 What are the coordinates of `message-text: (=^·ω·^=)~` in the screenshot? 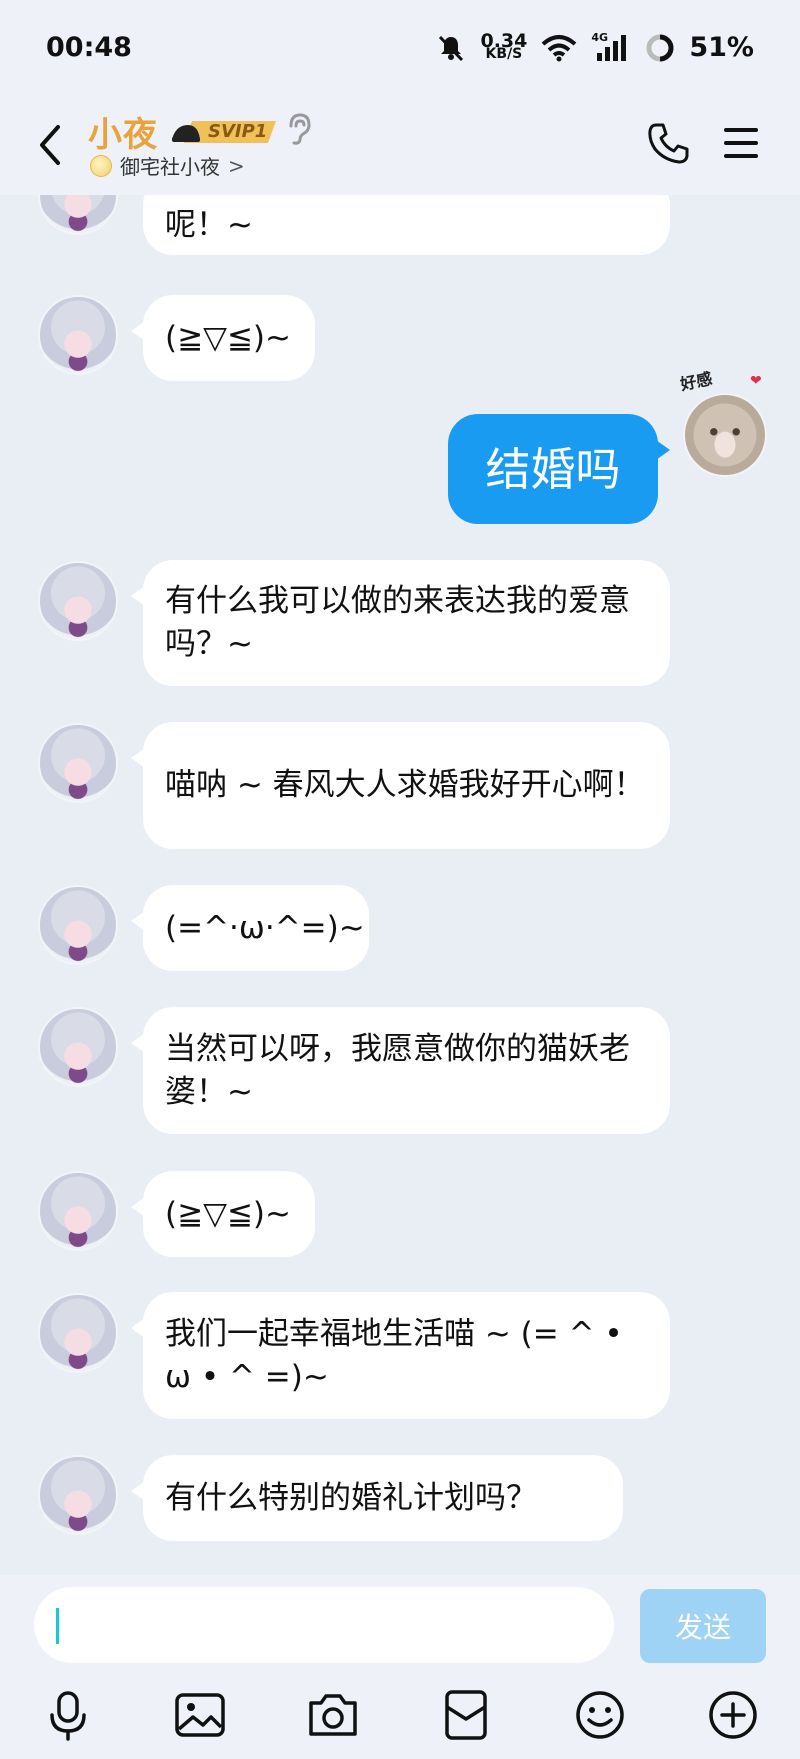 It's located at (265, 927).